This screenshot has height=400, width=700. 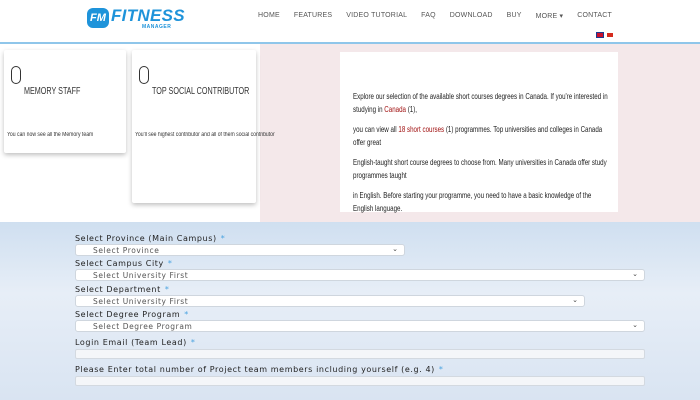 I want to click on nav-download: DOWNLOAD, so click(x=471, y=16).